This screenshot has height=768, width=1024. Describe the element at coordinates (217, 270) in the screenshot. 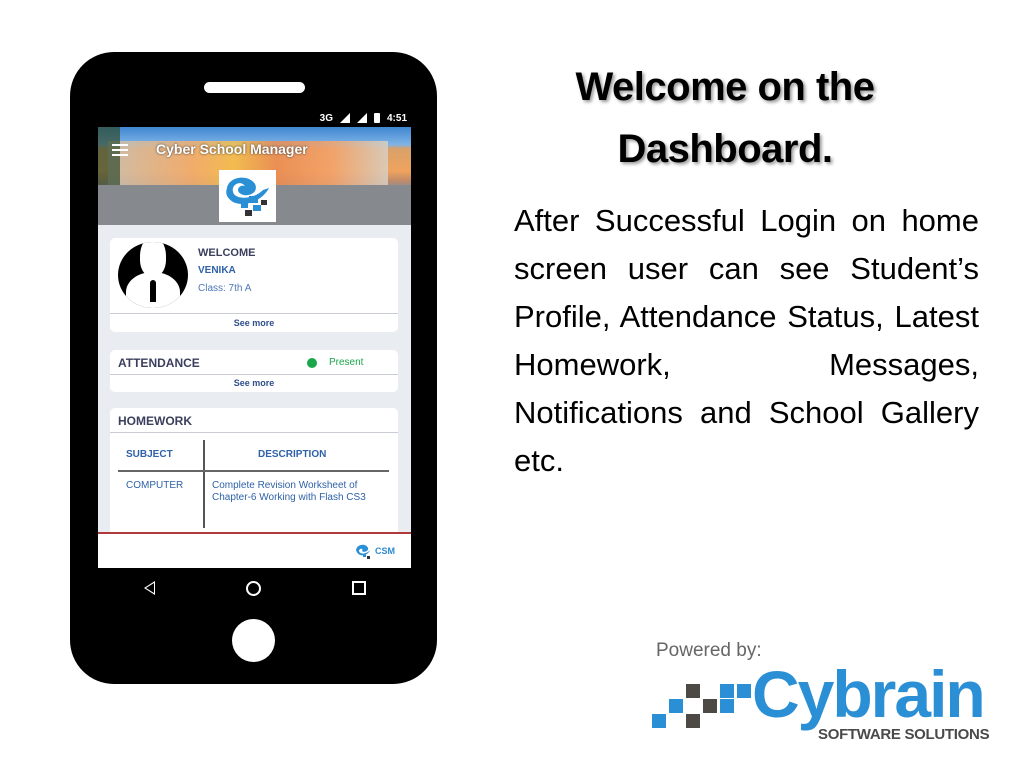

I see `student-name: VENIKA` at that location.